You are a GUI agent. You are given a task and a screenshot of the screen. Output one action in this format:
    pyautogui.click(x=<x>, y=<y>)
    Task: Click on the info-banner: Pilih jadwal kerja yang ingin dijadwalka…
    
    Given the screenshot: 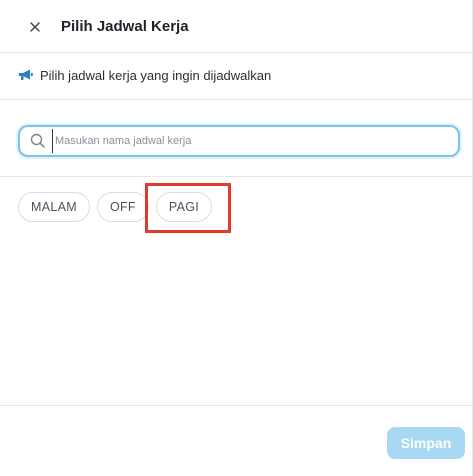 What is the action you would take?
    pyautogui.click(x=236, y=76)
    